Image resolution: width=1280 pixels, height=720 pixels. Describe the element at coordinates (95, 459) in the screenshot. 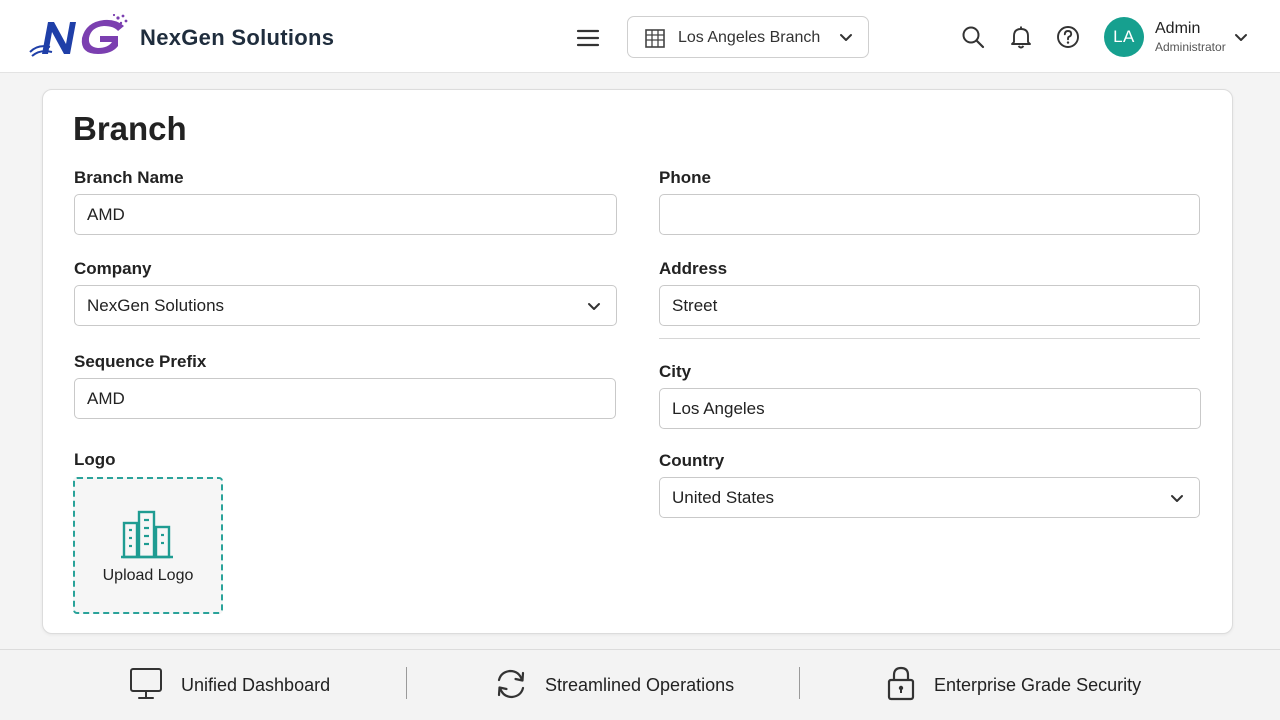

I see `logo-label: Logo` at that location.